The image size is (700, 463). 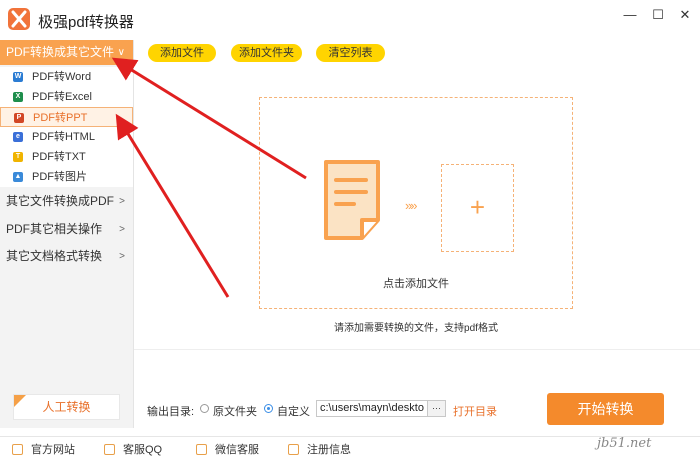 I want to click on category-label: PDF转换成其它文件, so click(x=60, y=52).